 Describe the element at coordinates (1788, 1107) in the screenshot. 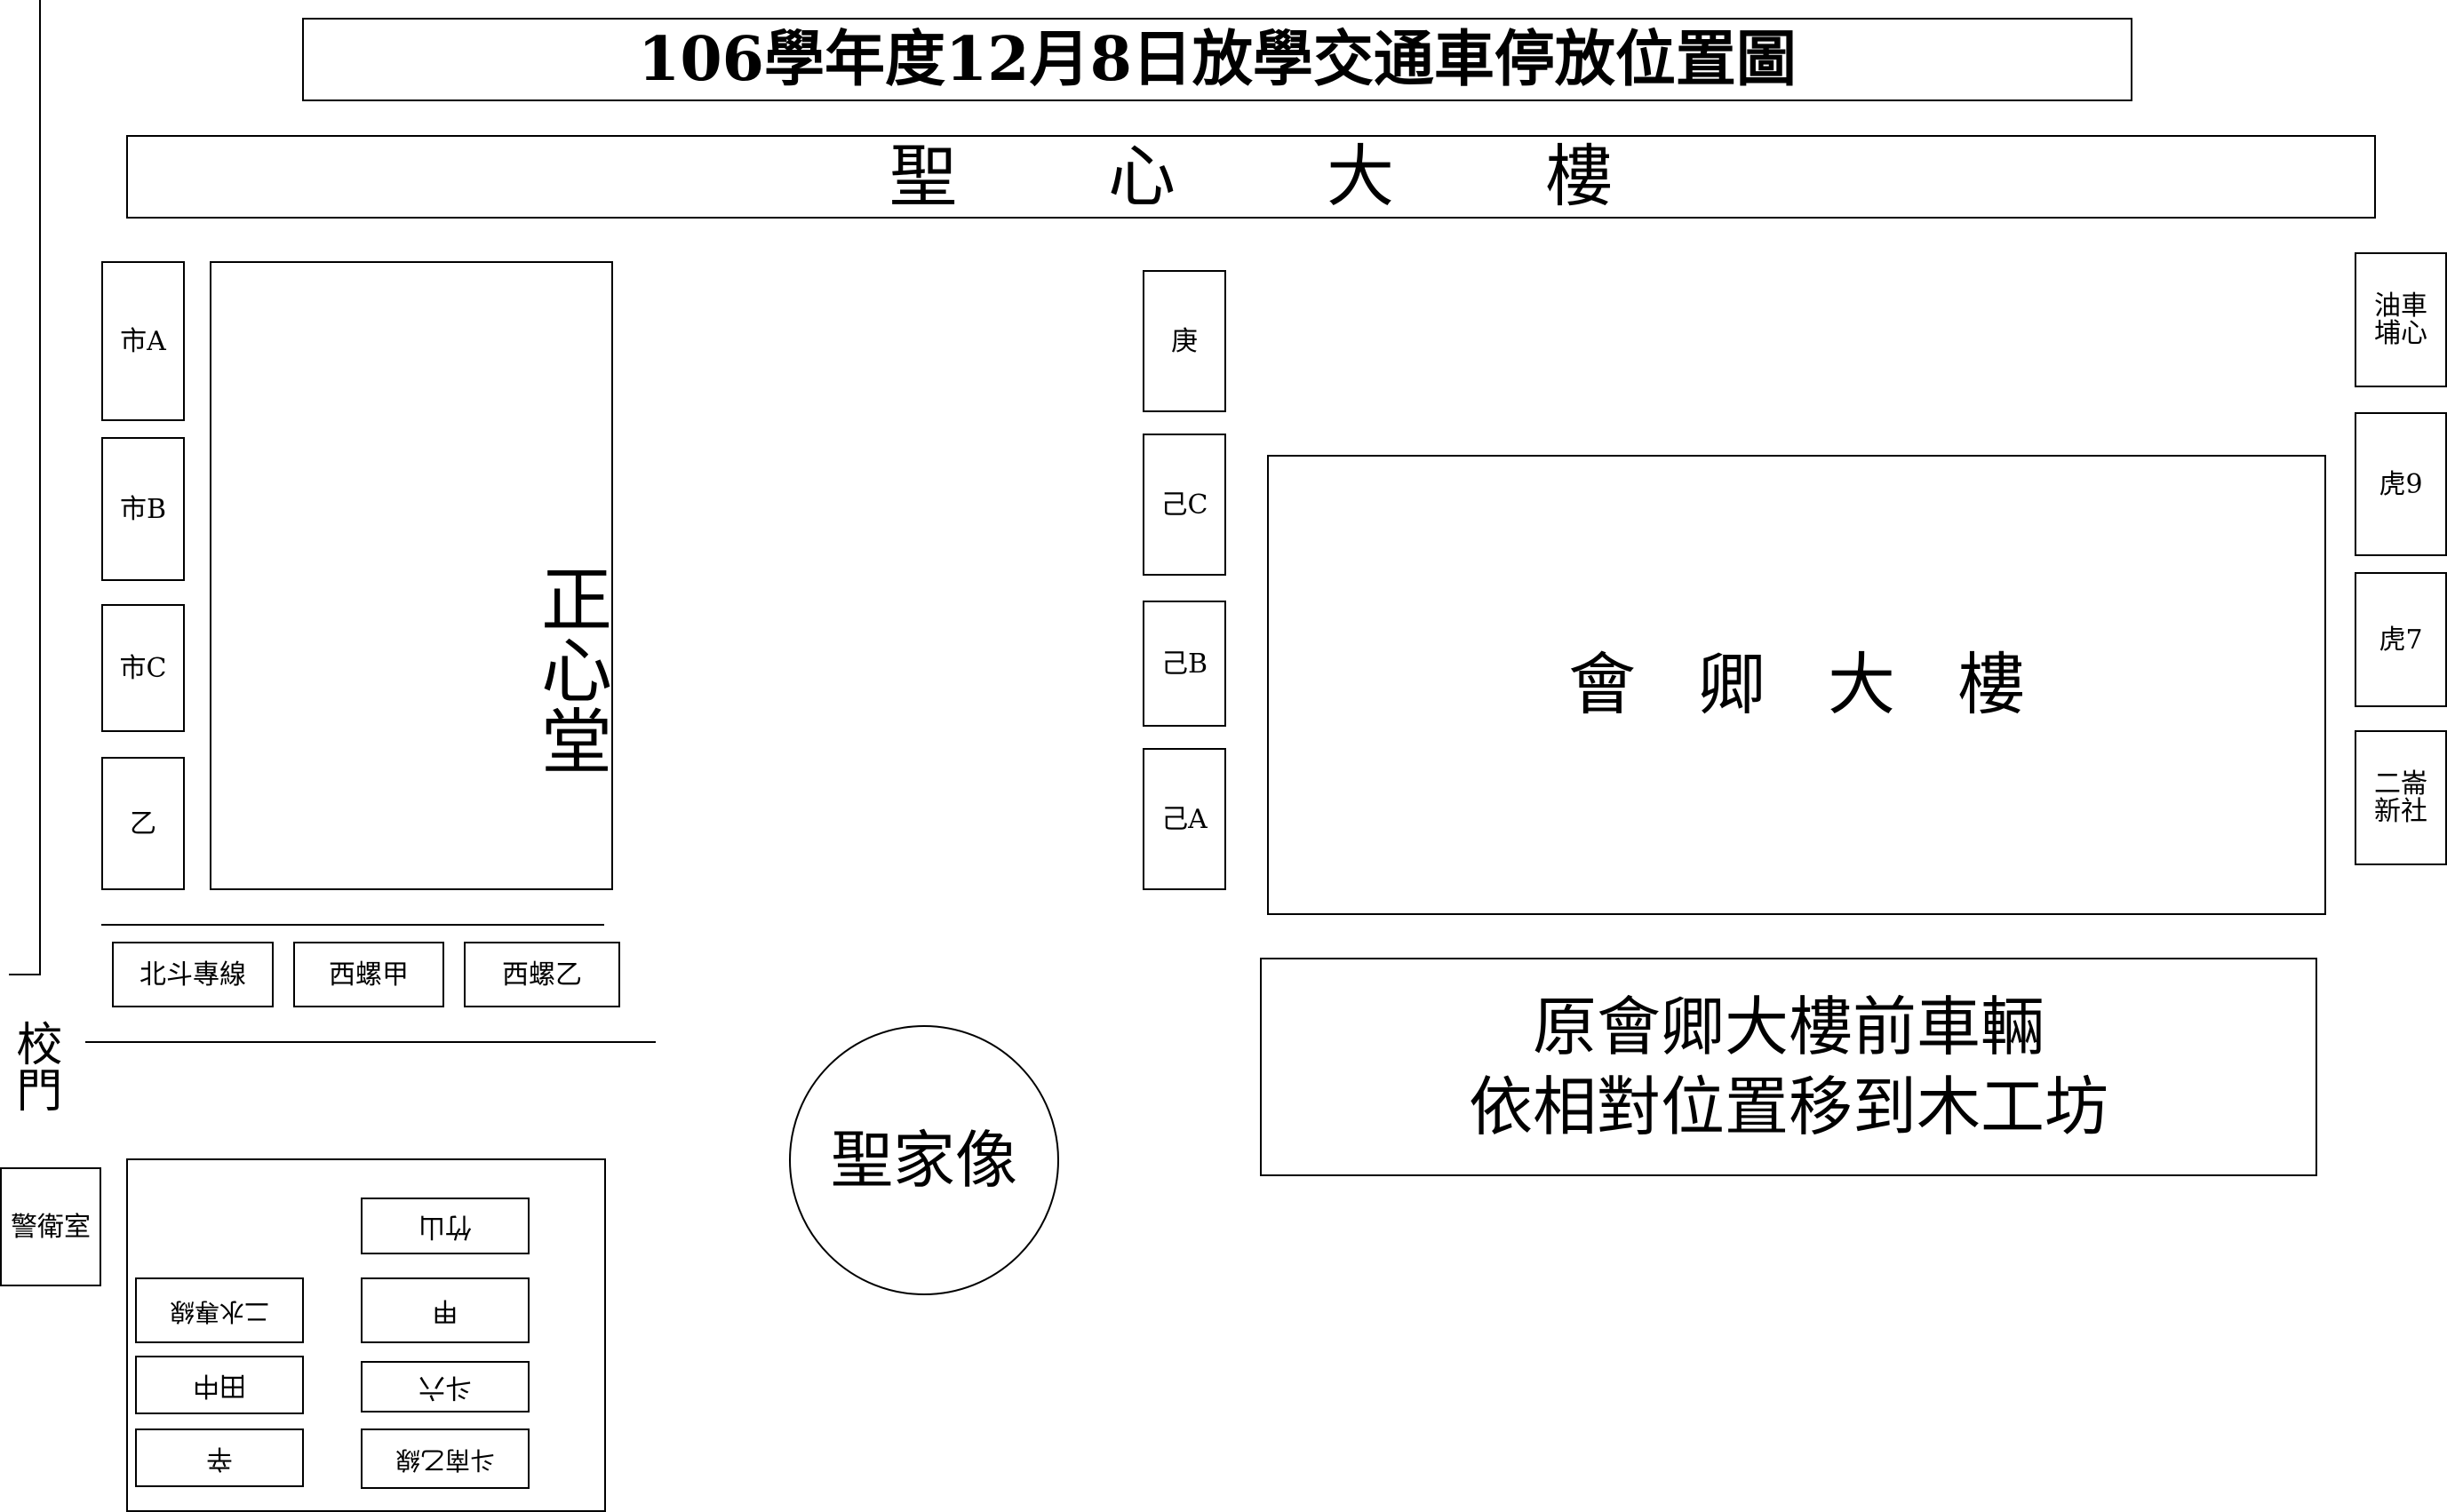

I see `relocation-note-line2: 依相對位置移到木工坊` at that location.